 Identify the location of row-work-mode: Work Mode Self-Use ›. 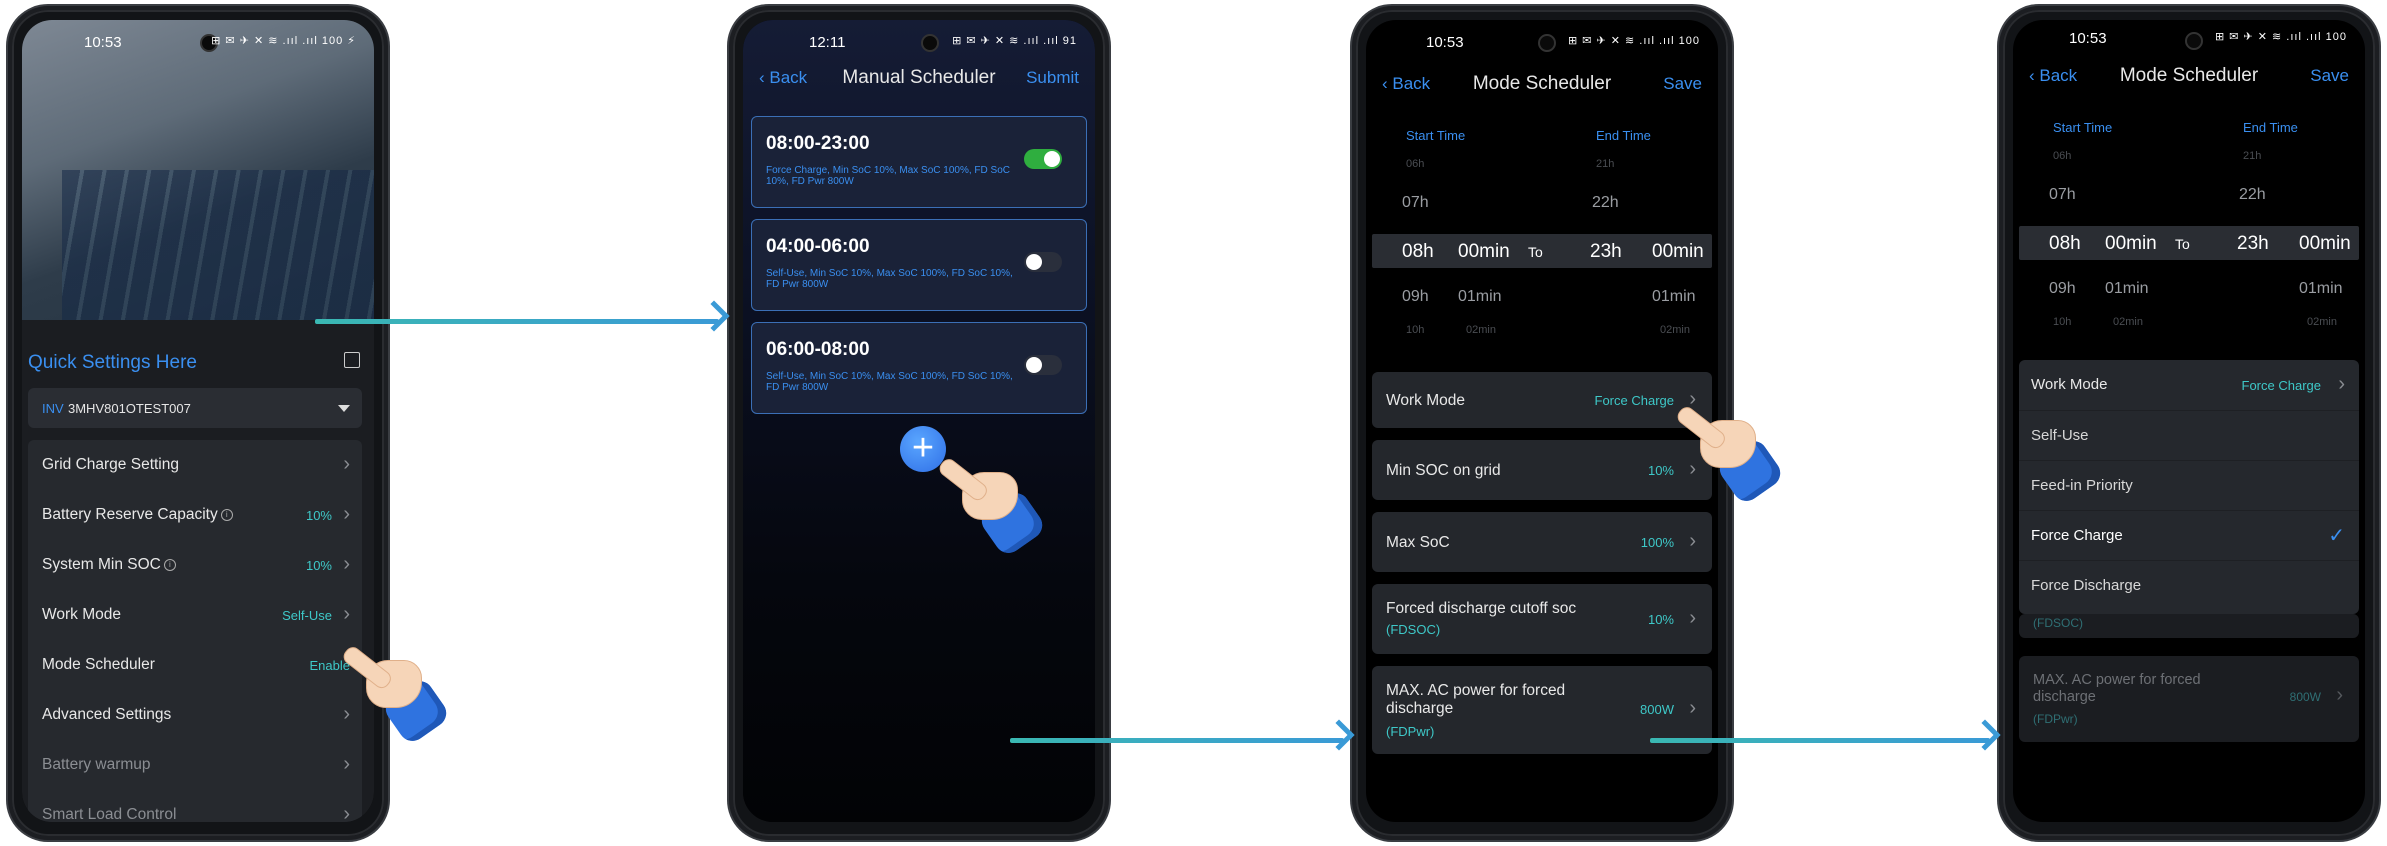
(195, 615).